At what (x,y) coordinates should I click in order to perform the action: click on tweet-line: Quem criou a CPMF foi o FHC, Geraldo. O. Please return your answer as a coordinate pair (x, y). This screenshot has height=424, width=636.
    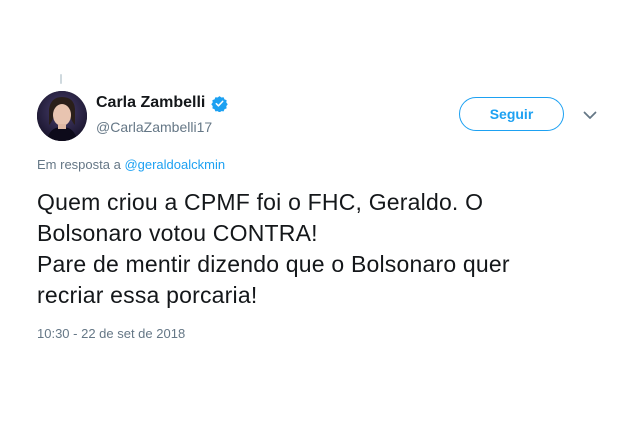
    Looking at the image, I should click on (260, 202).